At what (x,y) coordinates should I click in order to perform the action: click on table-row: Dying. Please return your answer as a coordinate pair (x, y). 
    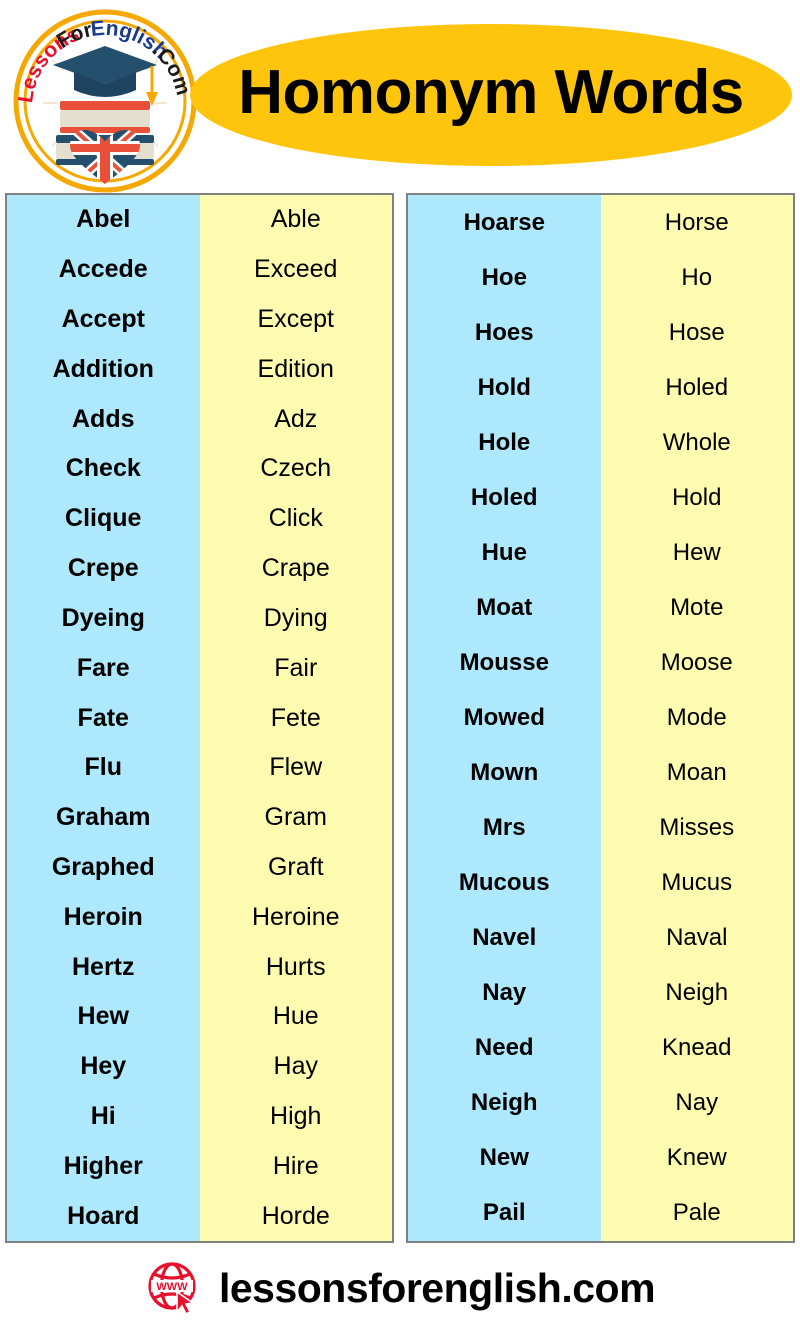
    Looking at the image, I should click on (295, 617).